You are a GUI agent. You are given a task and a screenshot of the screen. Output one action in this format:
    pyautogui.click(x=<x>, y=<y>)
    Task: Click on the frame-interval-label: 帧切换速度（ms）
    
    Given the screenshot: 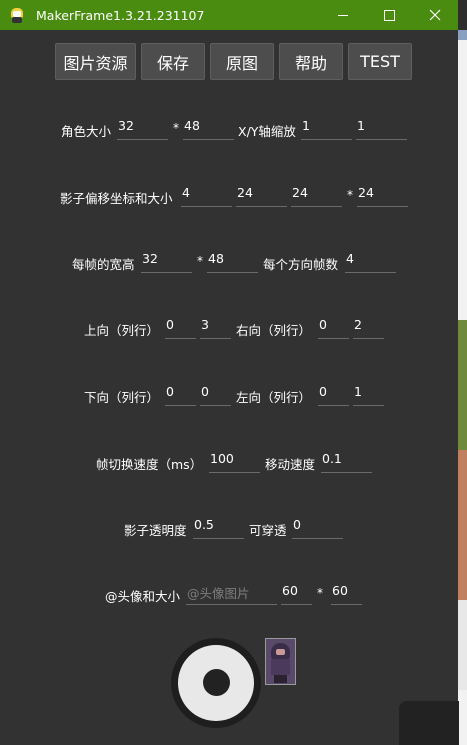 What is the action you would take?
    pyautogui.click(x=149, y=464)
    